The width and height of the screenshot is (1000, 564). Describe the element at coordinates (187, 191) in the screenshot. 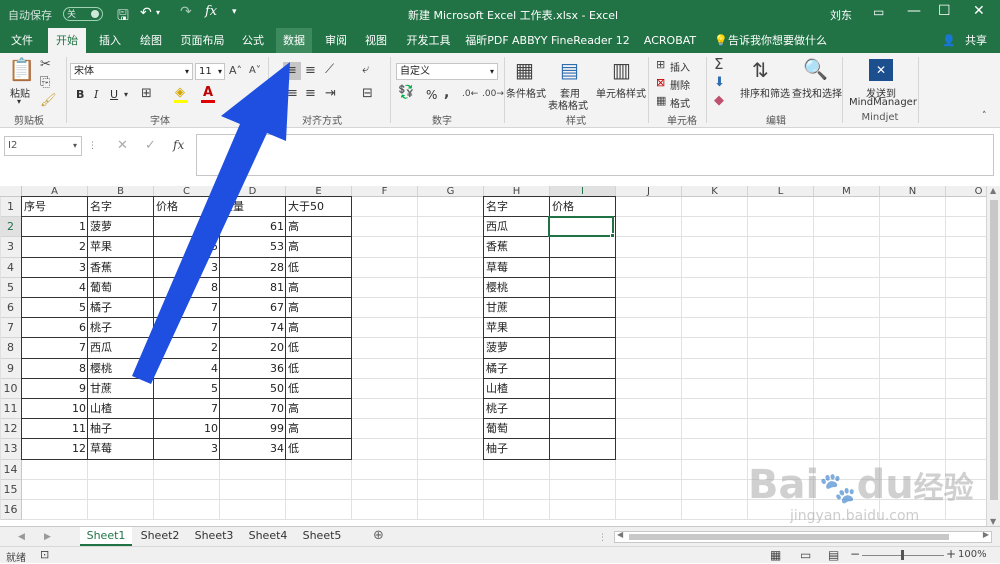

I see `column-header-C: C` at that location.